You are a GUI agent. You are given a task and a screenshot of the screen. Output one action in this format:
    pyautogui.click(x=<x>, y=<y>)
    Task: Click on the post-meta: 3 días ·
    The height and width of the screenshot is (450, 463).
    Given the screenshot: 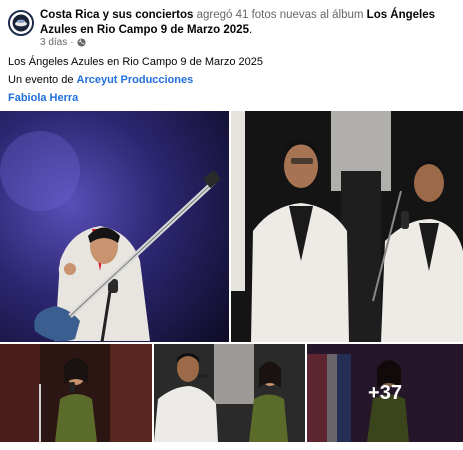 What is the action you would take?
    pyautogui.click(x=63, y=42)
    